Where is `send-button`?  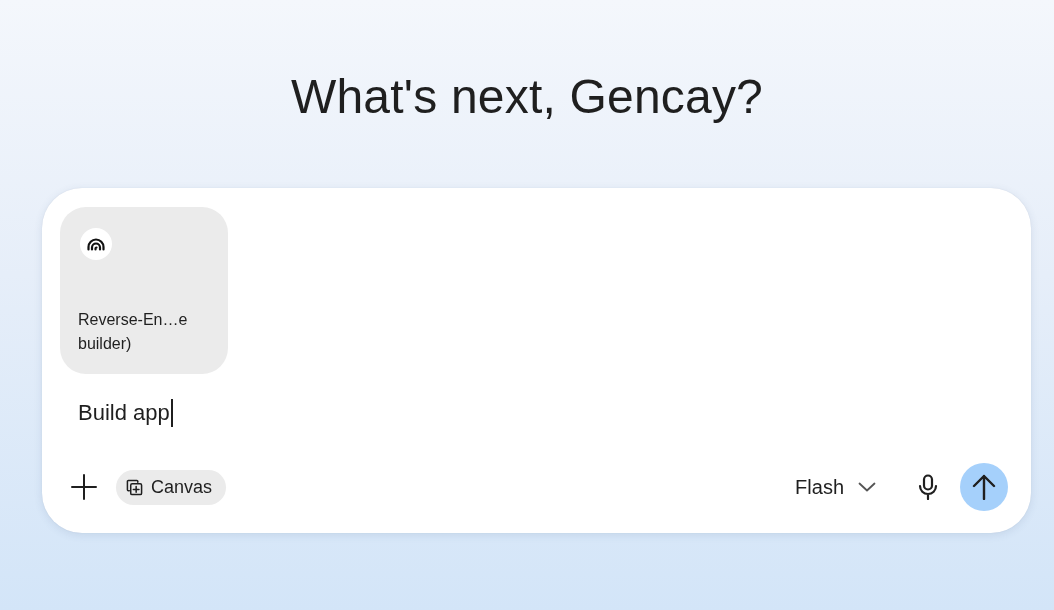
send-button is located at coordinates (984, 487).